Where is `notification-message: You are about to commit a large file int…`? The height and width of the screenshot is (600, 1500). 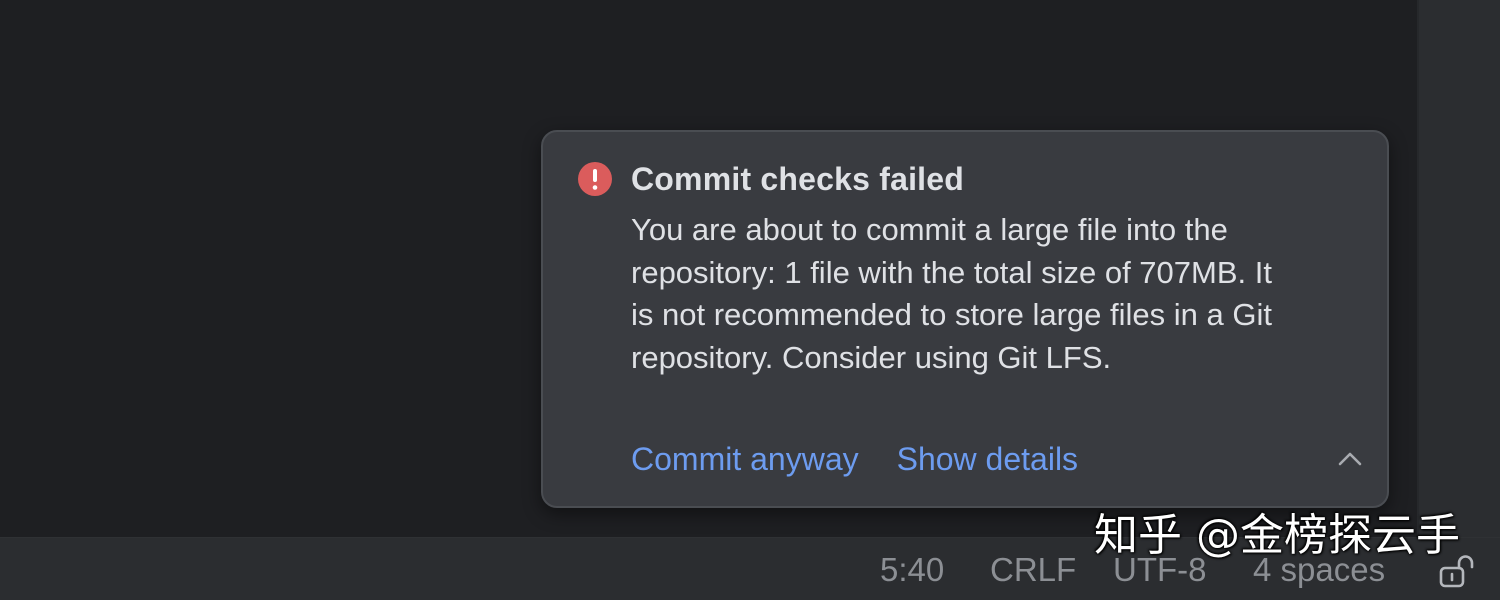
notification-message: You are about to commit a large file int… is located at coordinates (951, 293).